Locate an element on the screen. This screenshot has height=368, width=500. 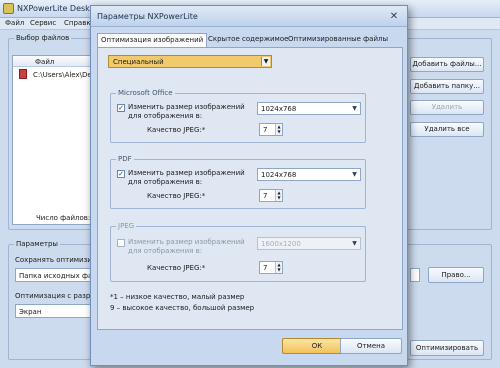
optimize-for-label: Оптимизация с разреш is located at coordinates (58, 296).